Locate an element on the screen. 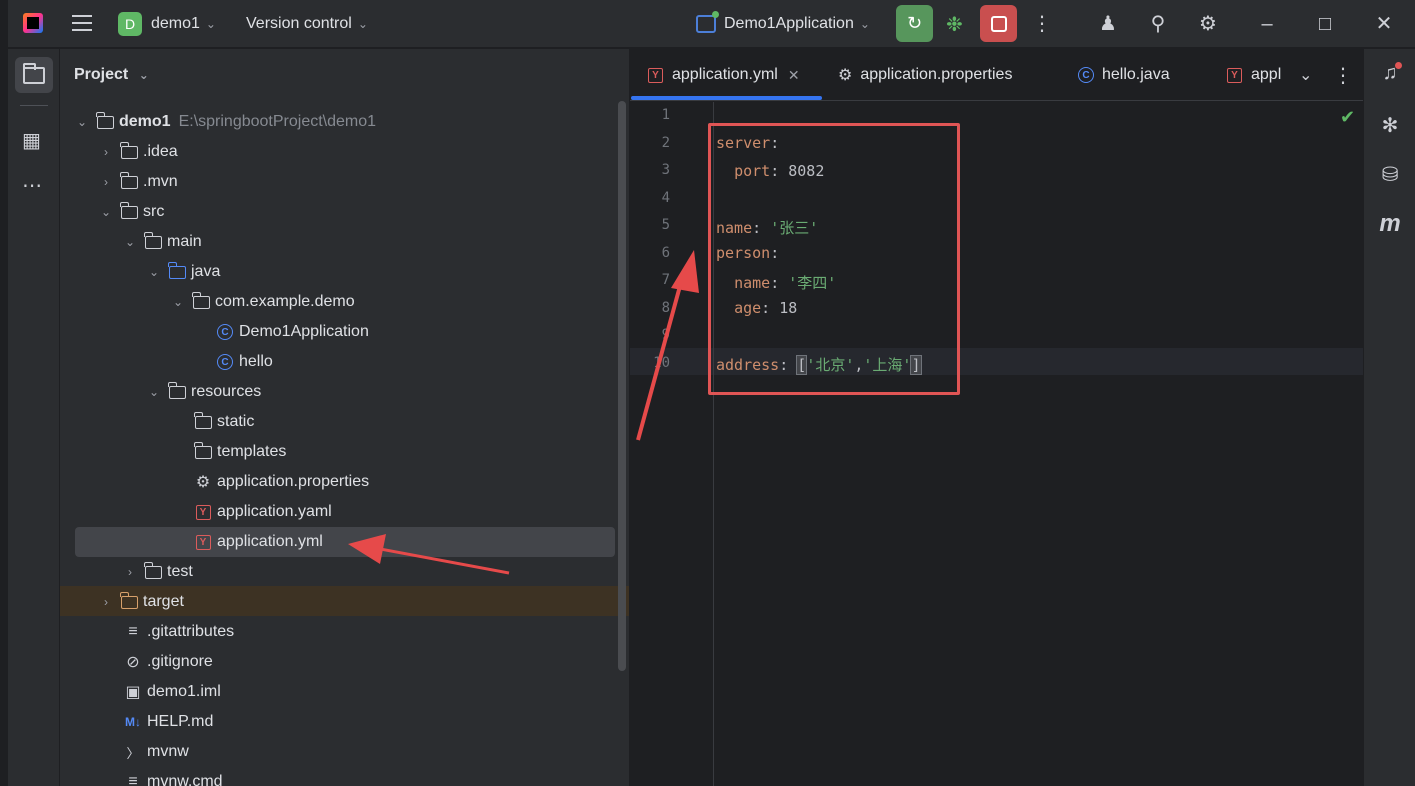 Image resolution: width=1415 pixels, height=786 pixels. tree-item-hello: C hello is located at coordinates (337, 362).